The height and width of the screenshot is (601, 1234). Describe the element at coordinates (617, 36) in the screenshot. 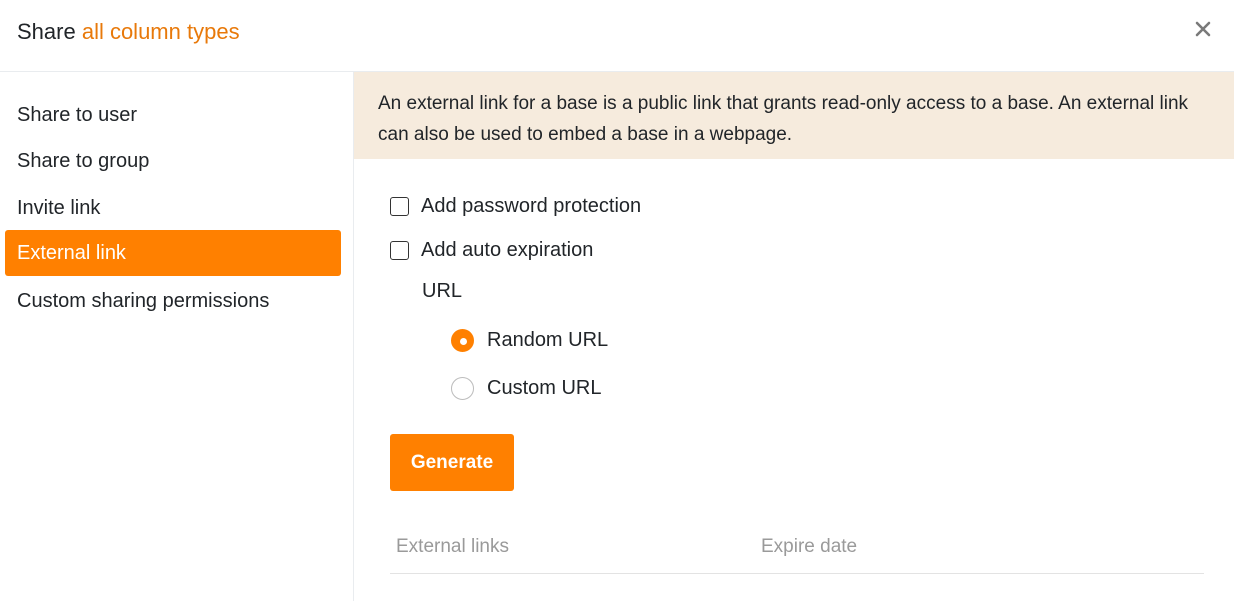

I see `dialog-header: Share all column types` at that location.